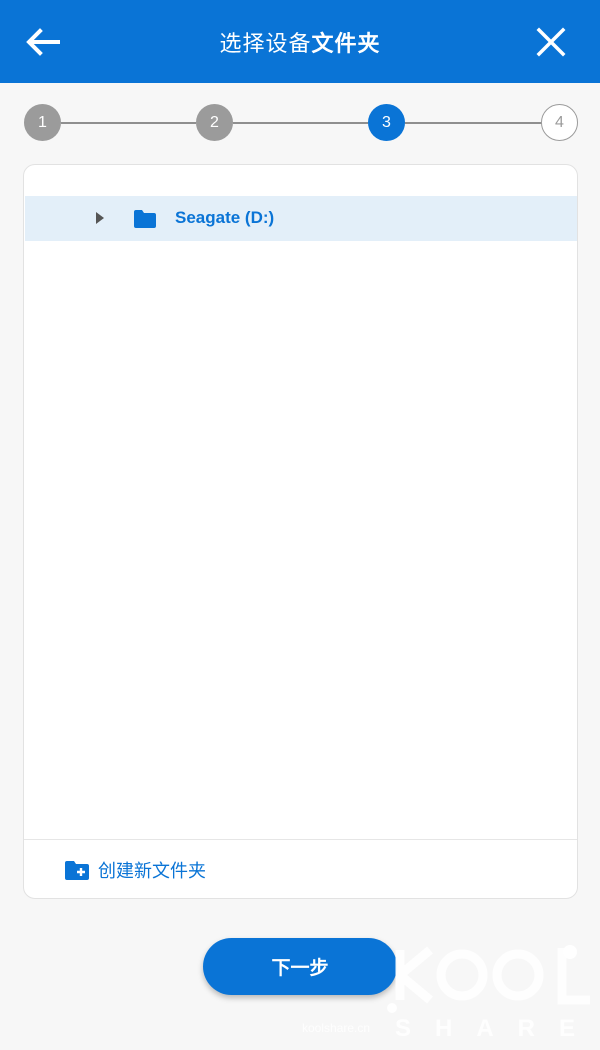 Image resolution: width=600 pixels, height=1050 pixels. Describe the element at coordinates (497, 1028) in the screenshot. I see `watermark-sub: SHARE` at that location.